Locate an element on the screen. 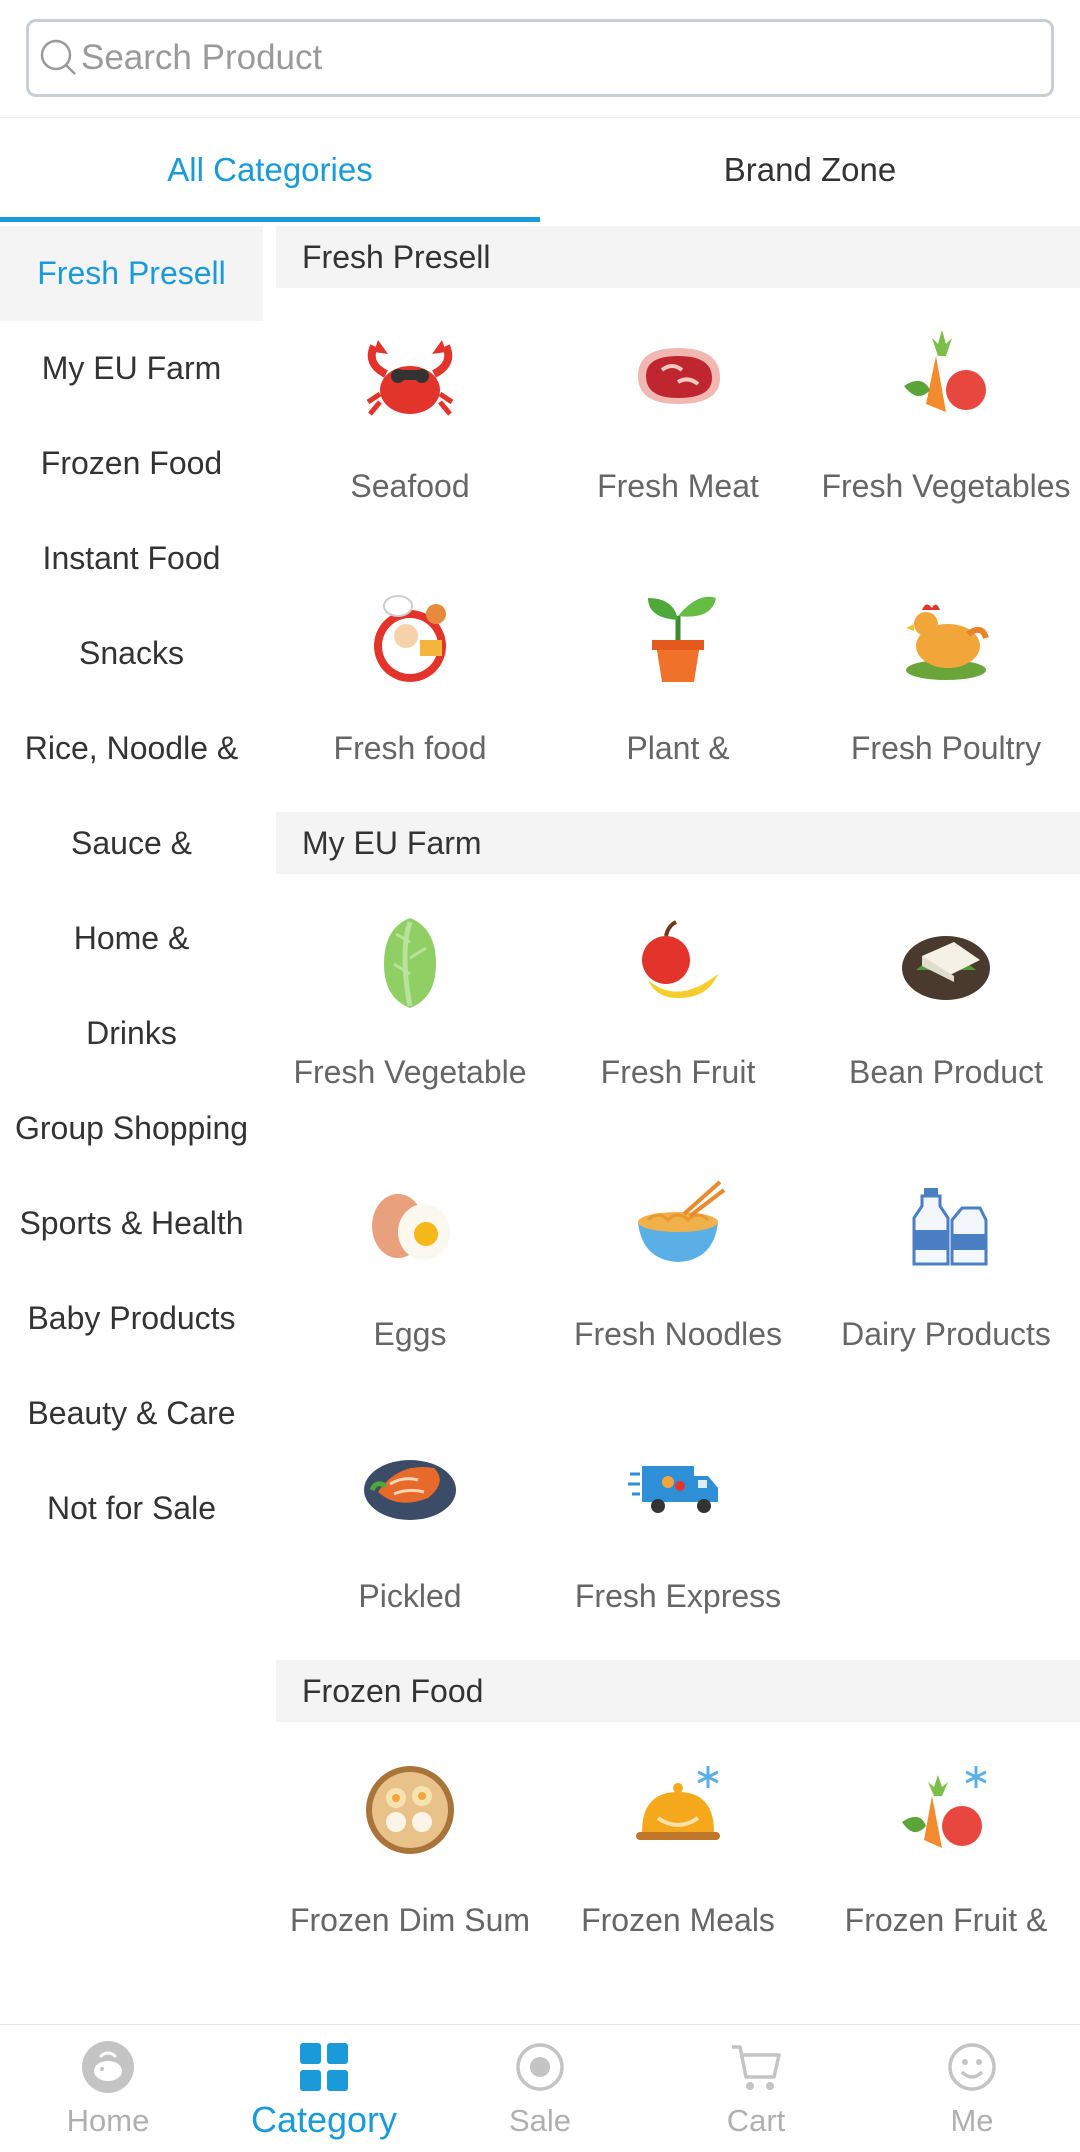 This screenshot has height=2152, width=1080. sidebar-item-snacks: Snacks is located at coordinates (131, 653).